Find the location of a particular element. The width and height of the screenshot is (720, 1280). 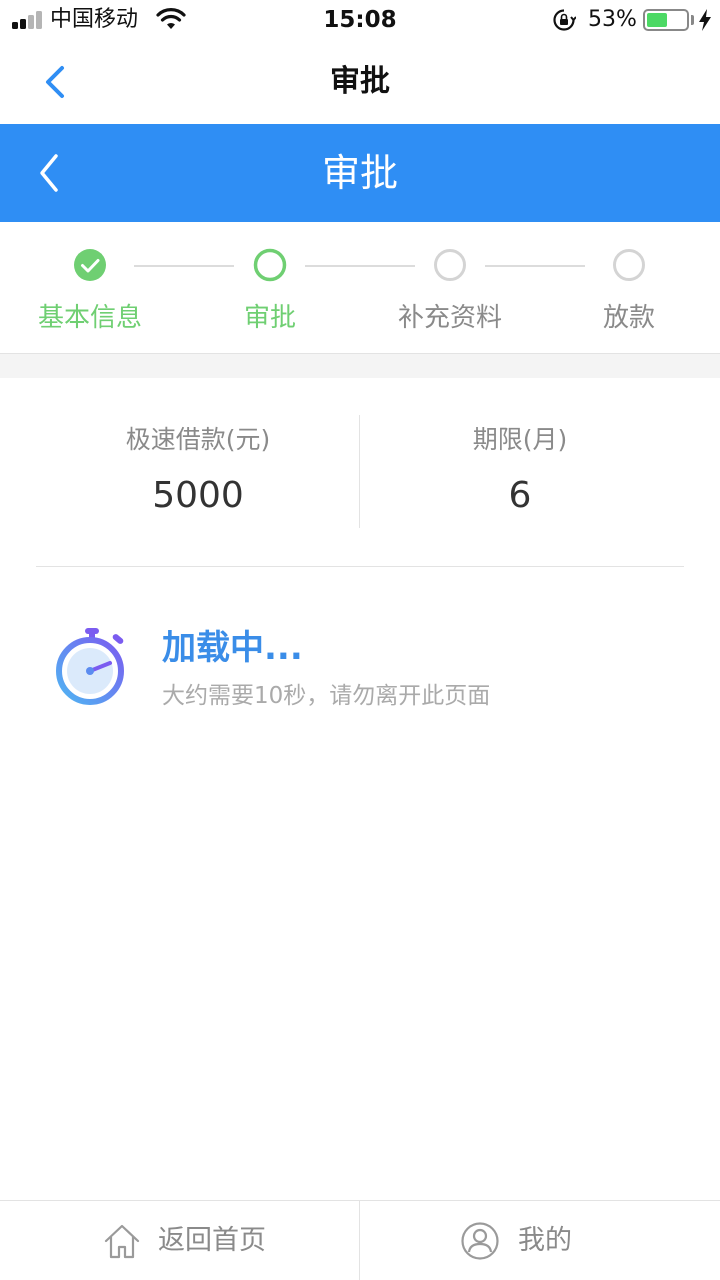

rotation-lock-icon is located at coordinates (564, 20).